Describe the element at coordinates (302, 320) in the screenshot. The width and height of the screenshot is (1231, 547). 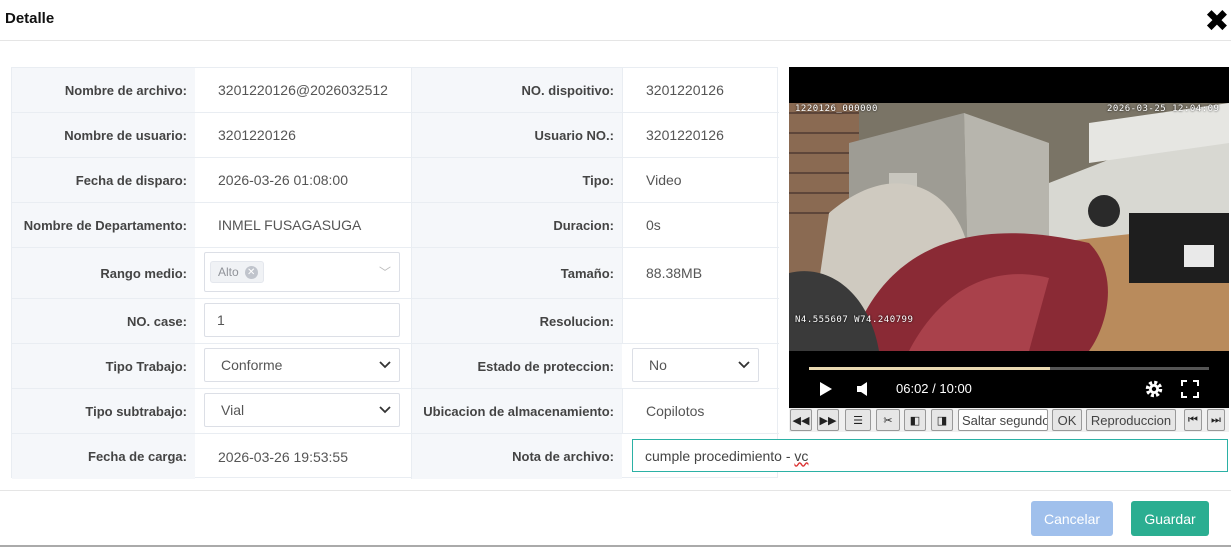
I see `case-no-input: 1` at that location.